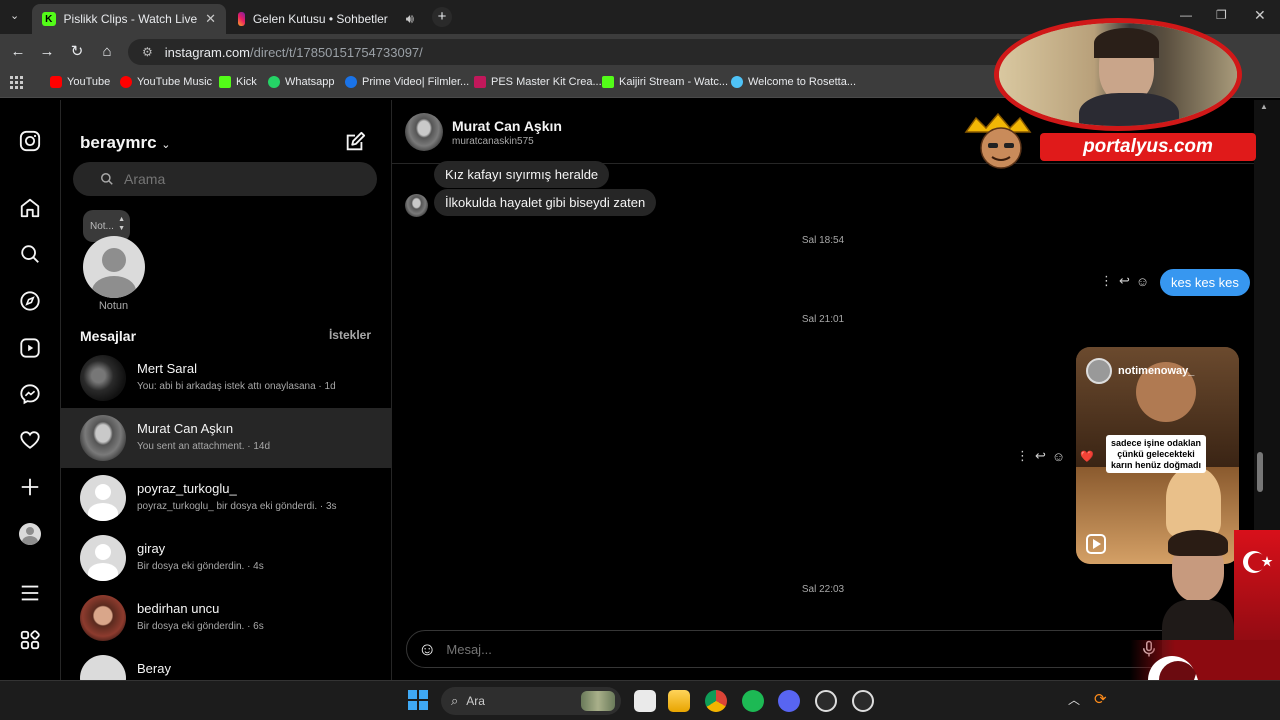  I want to click on message-timestamp: Sal 18:54, so click(823, 240).